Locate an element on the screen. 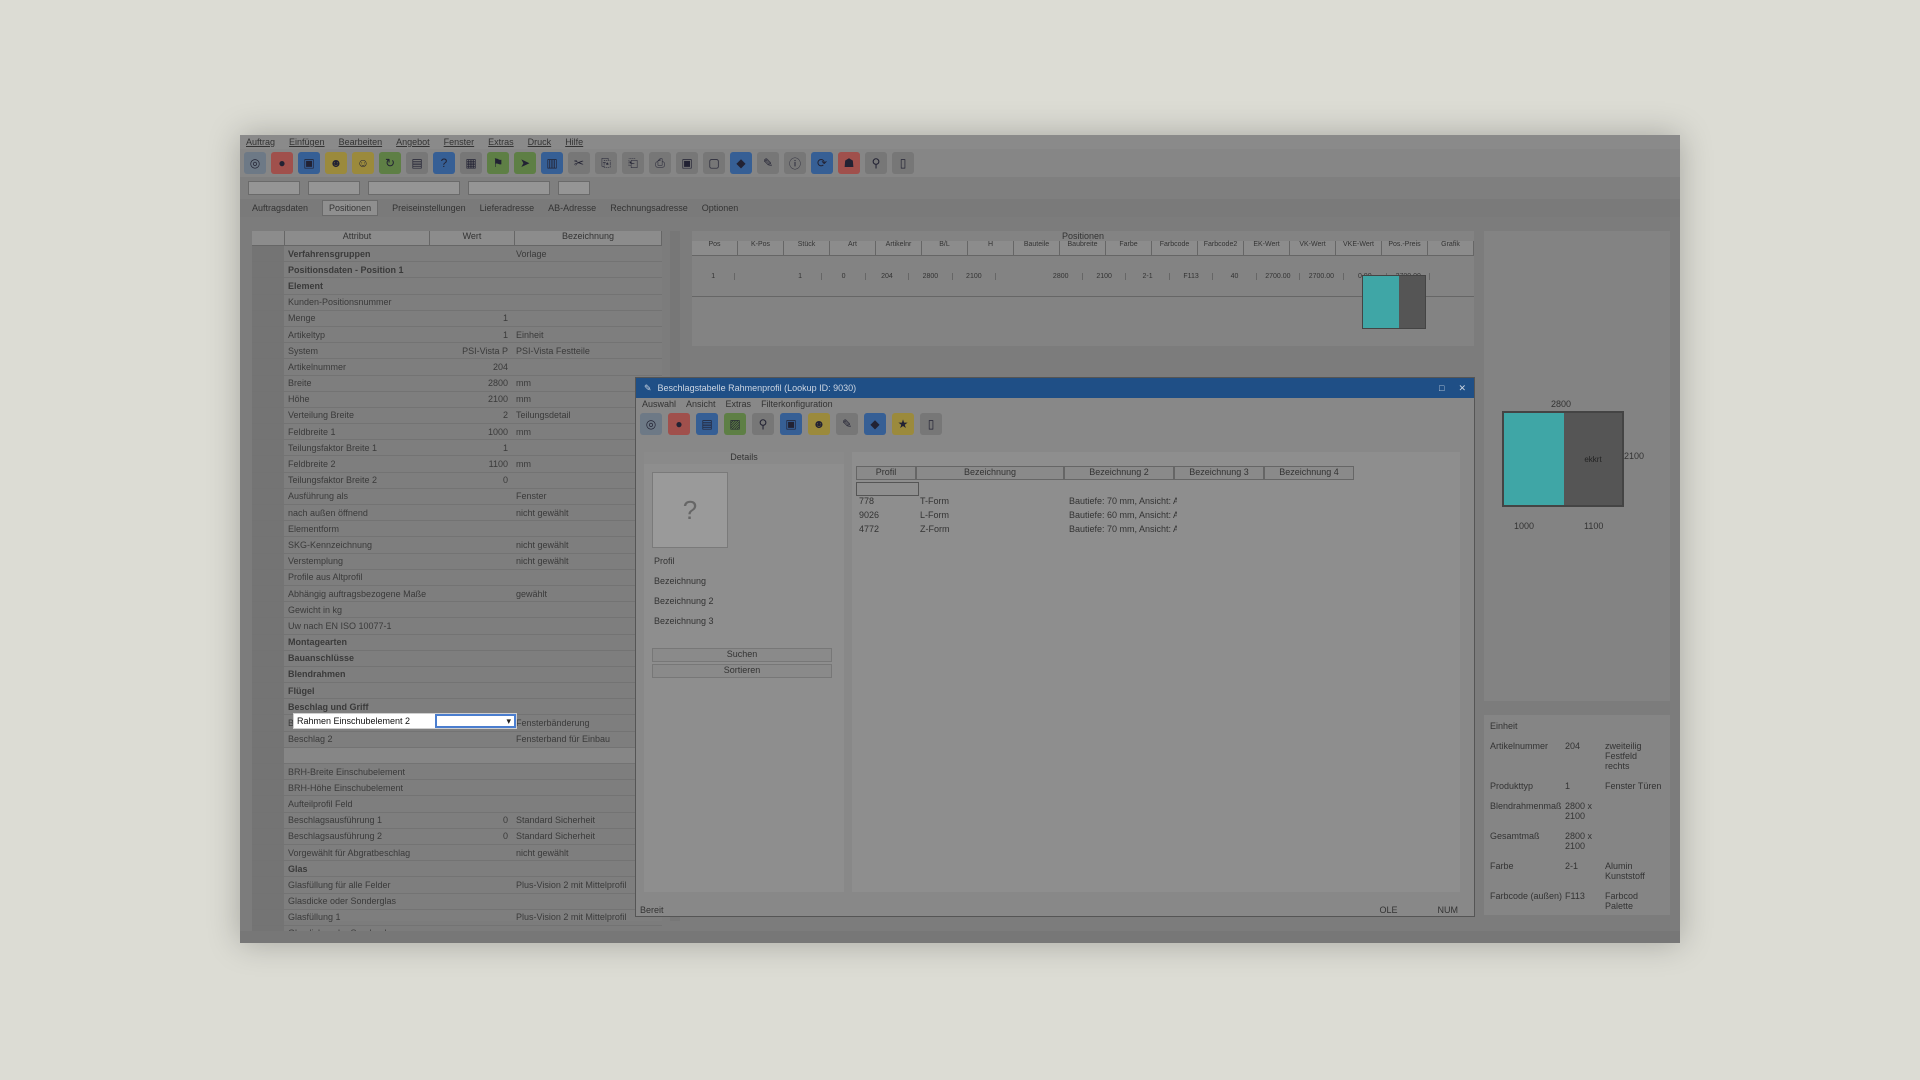 This screenshot has height=1080, width=1920. tab-lieferadresse: Lieferadresse is located at coordinates (507, 208).